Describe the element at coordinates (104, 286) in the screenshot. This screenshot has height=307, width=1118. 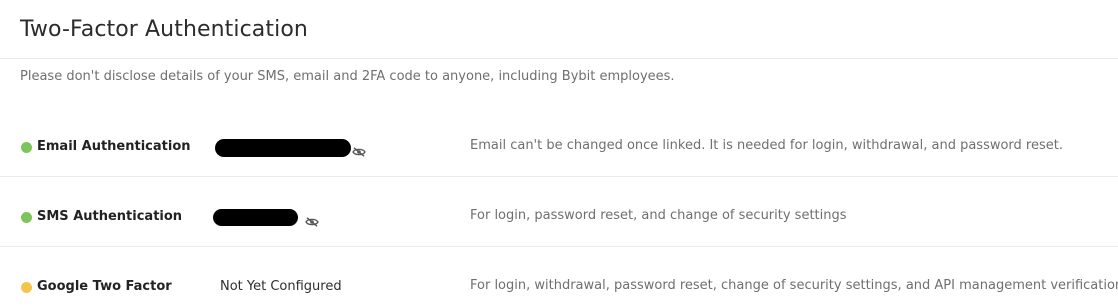
I see `google-two-factor-label: Google Two Factor` at that location.